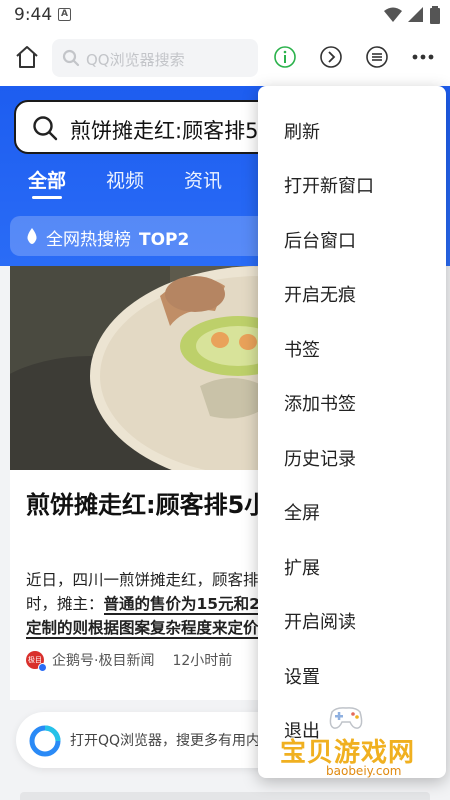 The width and height of the screenshot is (450, 800). Describe the element at coordinates (364, 771) in the screenshot. I see `watermark-url: baobeiy.com` at that location.